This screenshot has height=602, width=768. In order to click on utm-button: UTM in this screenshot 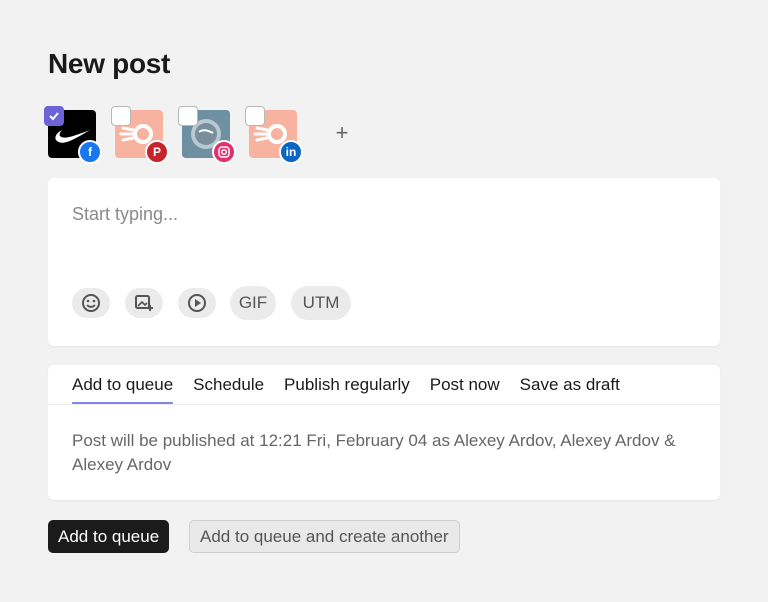, I will do `click(321, 303)`.